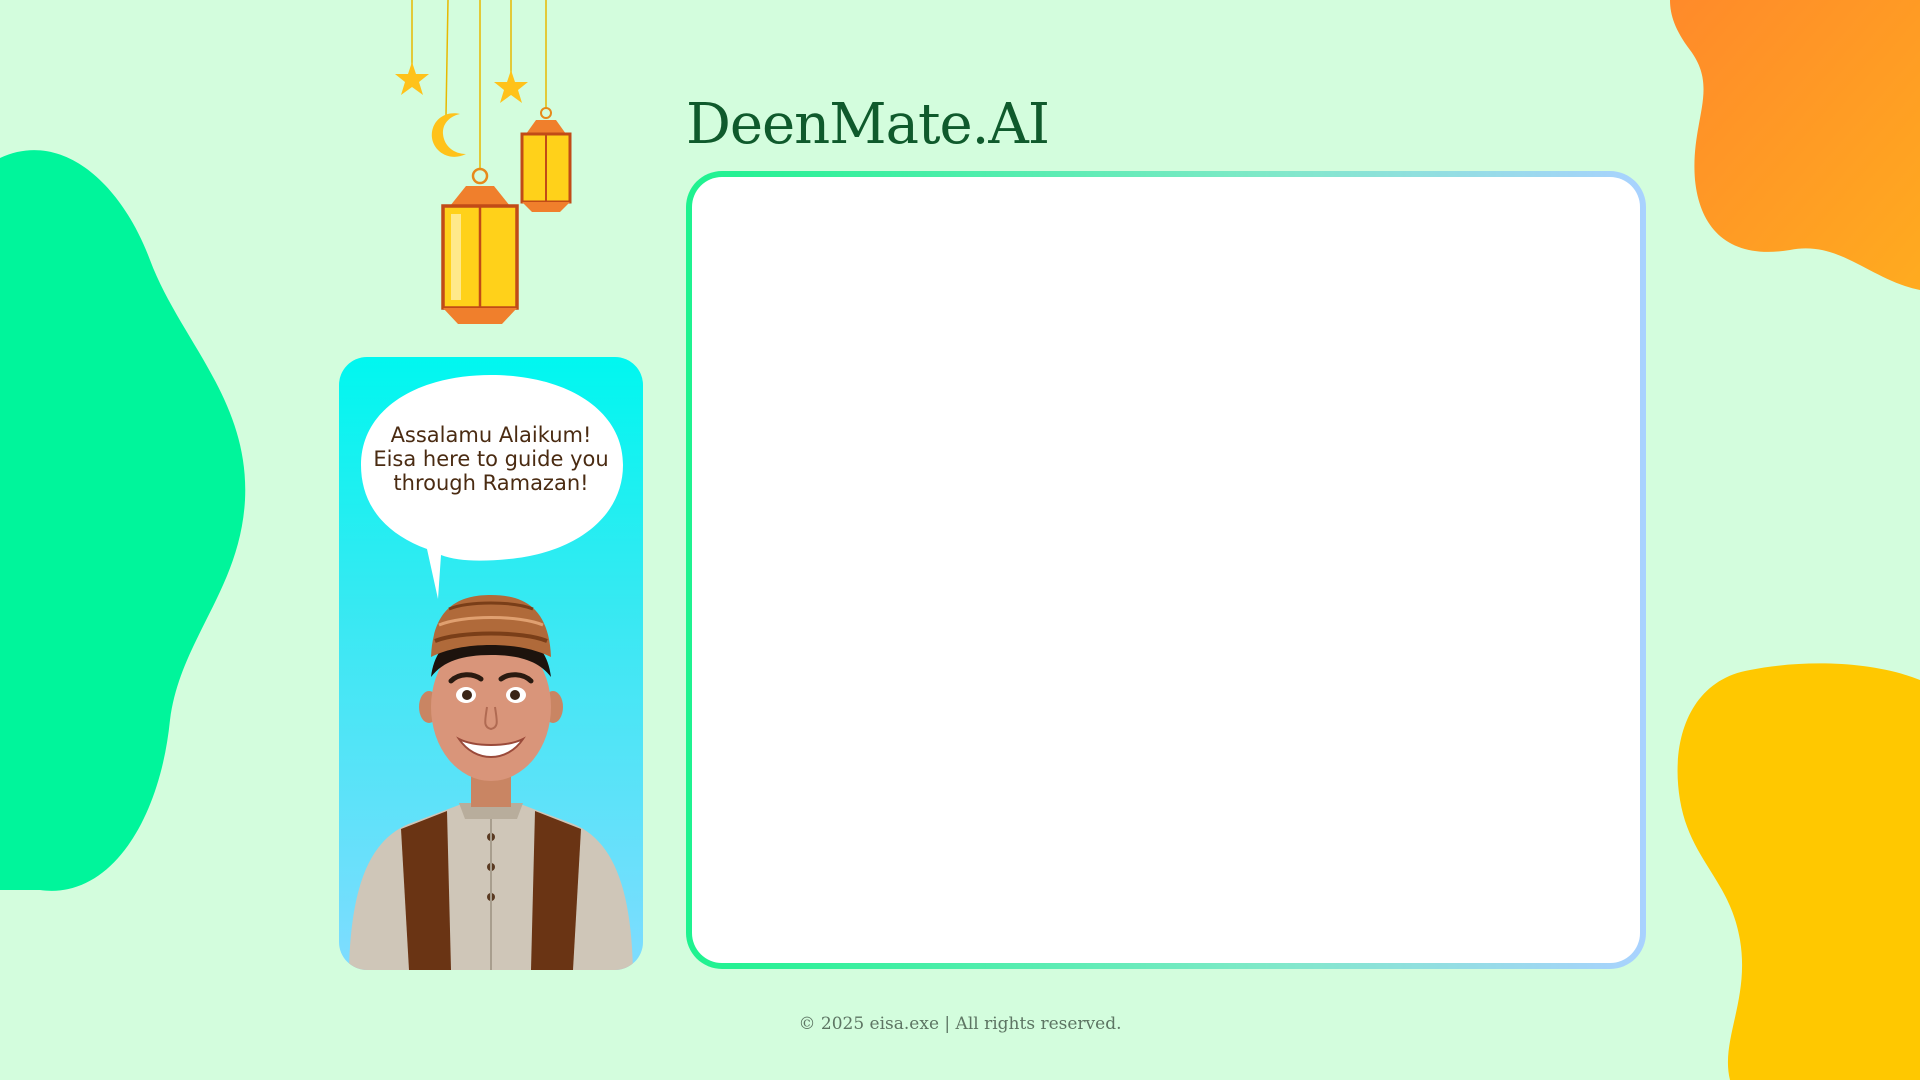 Image resolution: width=1920 pixels, height=1080 pixels. I want to click on greeting-line: Eisa here to guide you, so click(491, 459).